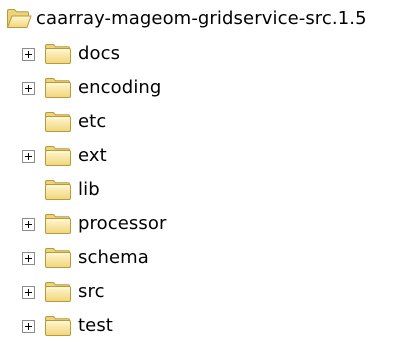 The height and width of the screenshot is (343, 403). Describe the element at coordinates (99, 53) in the screenshot. I see `tree-item-label: docs` at that location.